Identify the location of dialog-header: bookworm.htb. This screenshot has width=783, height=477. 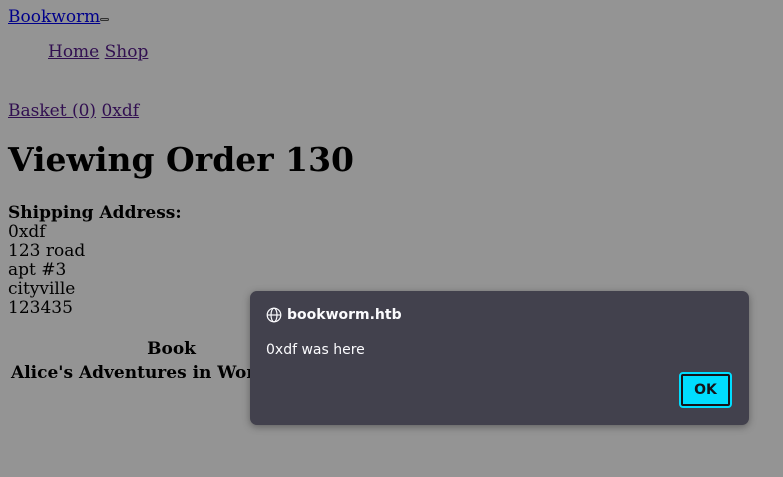
(334, 315).